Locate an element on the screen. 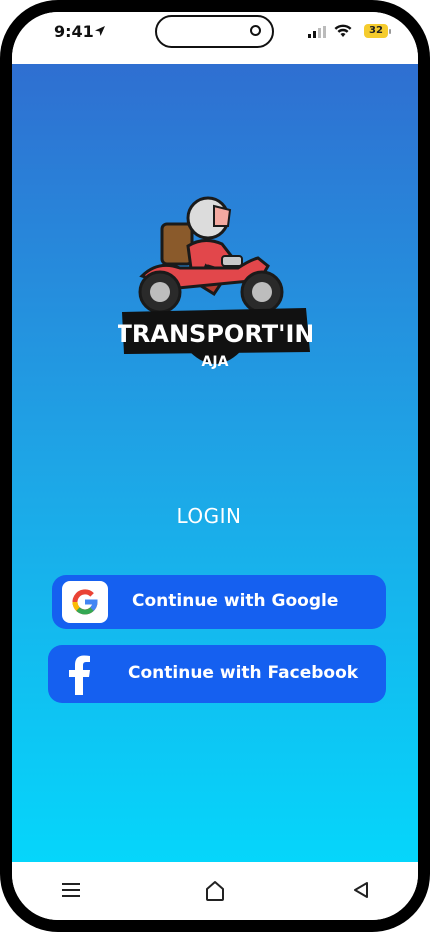 This screenshot has width=430, height=932. system-navbar is located at coordinates (215, 891).